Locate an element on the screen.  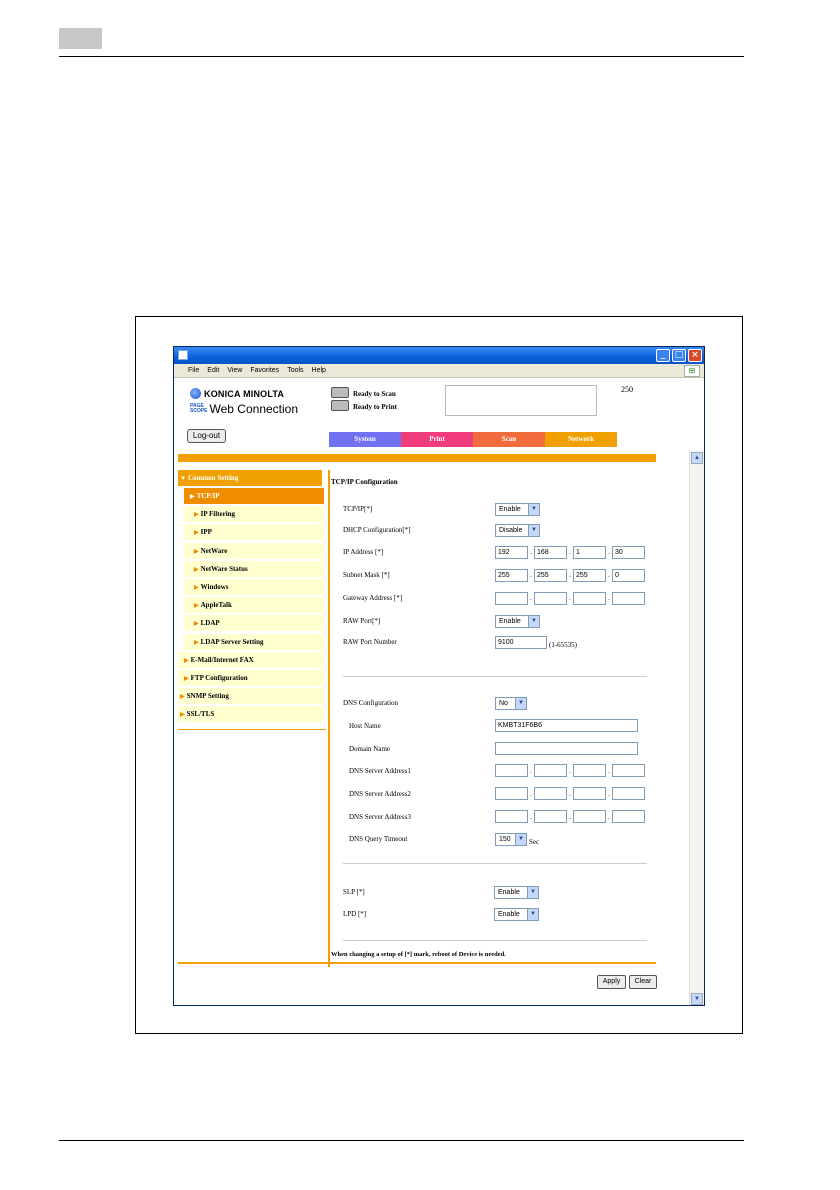
scan-status: Ready to Scan is located at coordinates (363, 392).